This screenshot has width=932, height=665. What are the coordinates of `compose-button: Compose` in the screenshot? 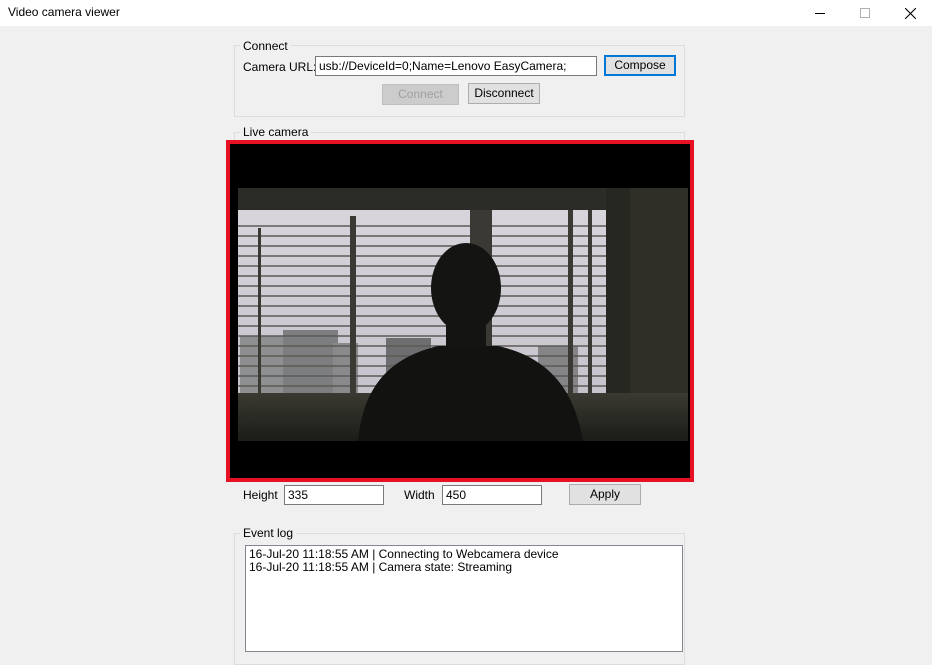 It's located at (640, 65).